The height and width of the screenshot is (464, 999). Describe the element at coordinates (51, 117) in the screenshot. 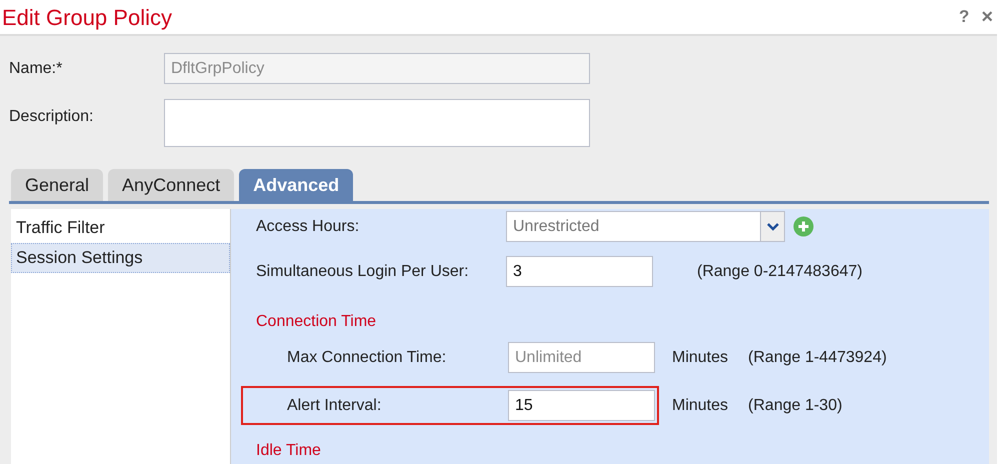

I see `description-label: Description:` at that location.